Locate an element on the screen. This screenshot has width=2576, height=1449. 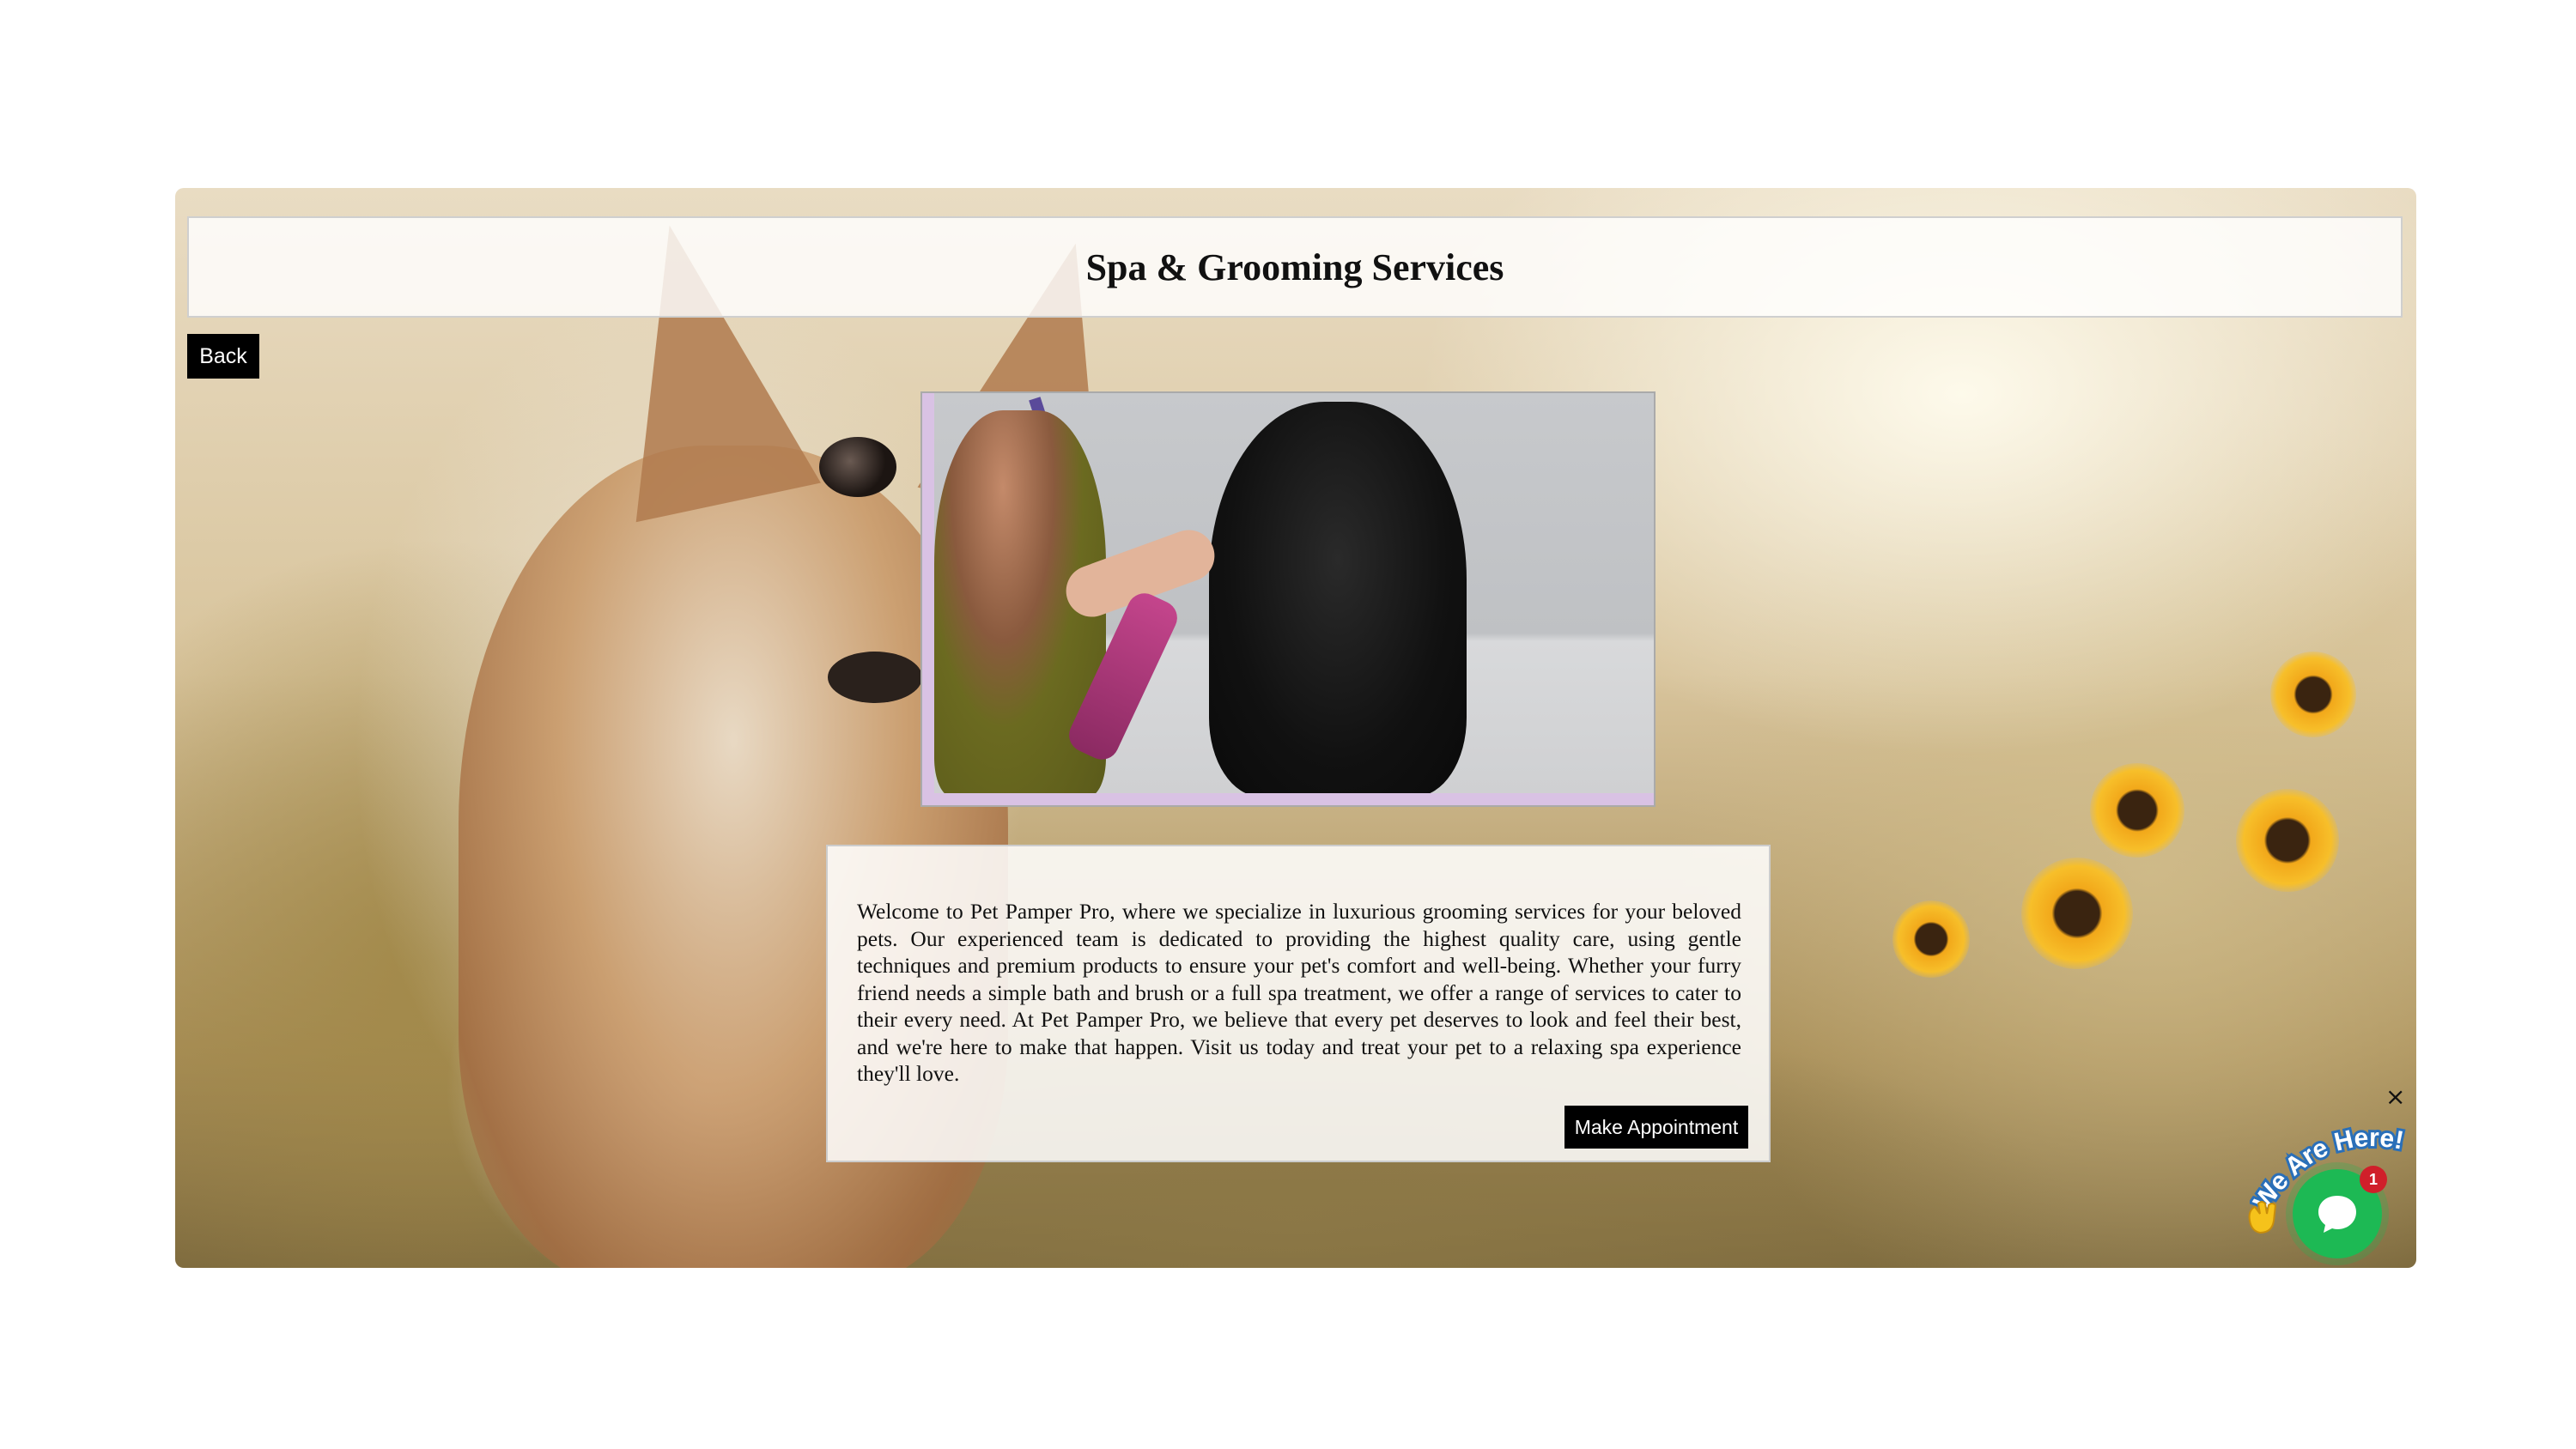
page-title: Spa & Grooming Services is located at coordinates (1294, 267).